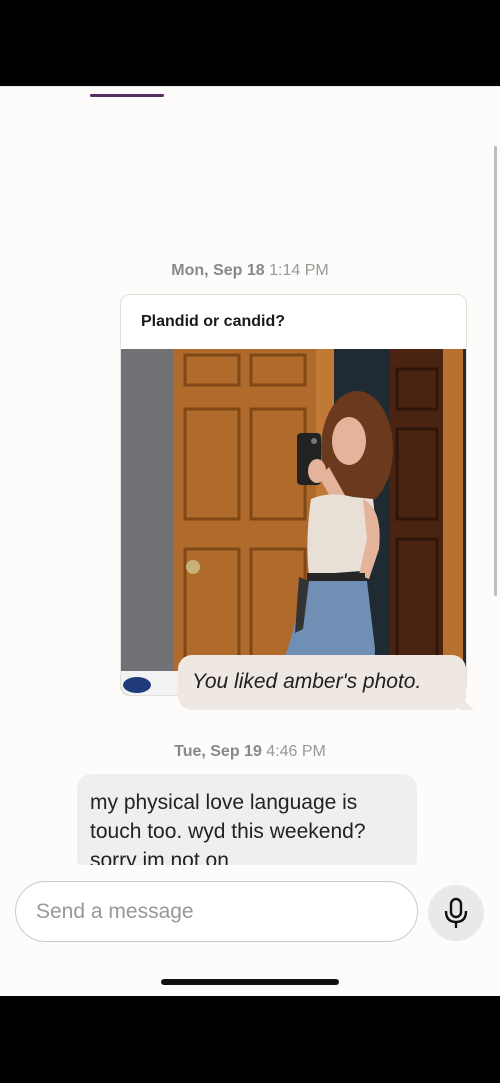  Describe the element at coordinates (250, 1039) in the screenshot. I see `bottom-bezel` at that location.